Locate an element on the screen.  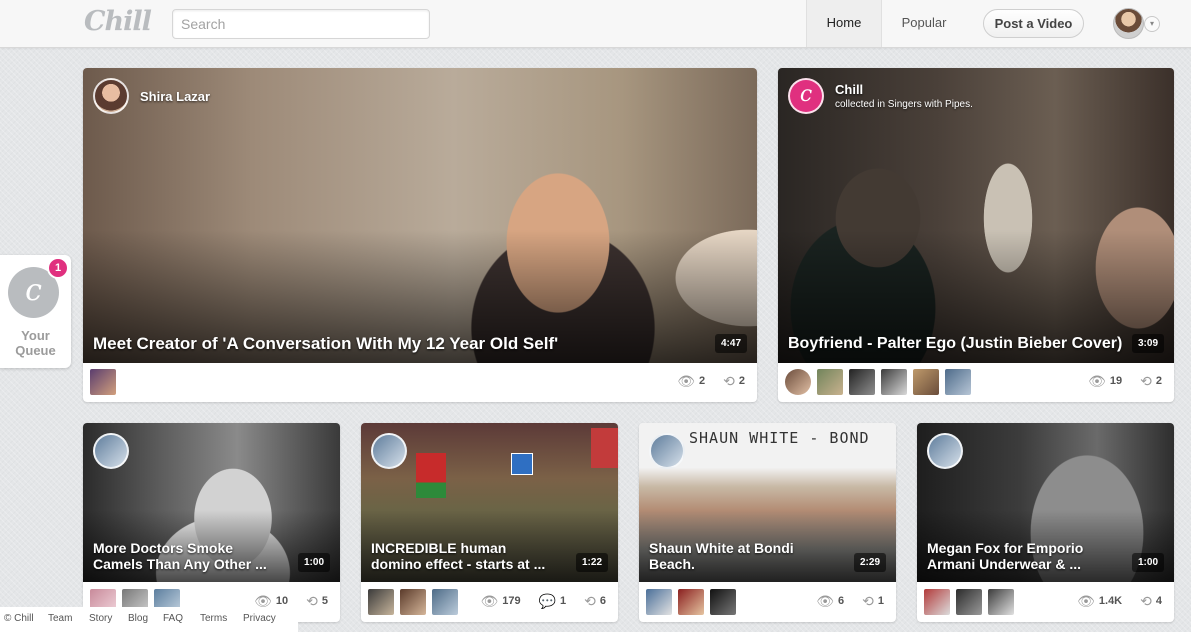
video-stats: 👁 179 💬 1 ⟲ 6 is located at coordinates (543, 601).